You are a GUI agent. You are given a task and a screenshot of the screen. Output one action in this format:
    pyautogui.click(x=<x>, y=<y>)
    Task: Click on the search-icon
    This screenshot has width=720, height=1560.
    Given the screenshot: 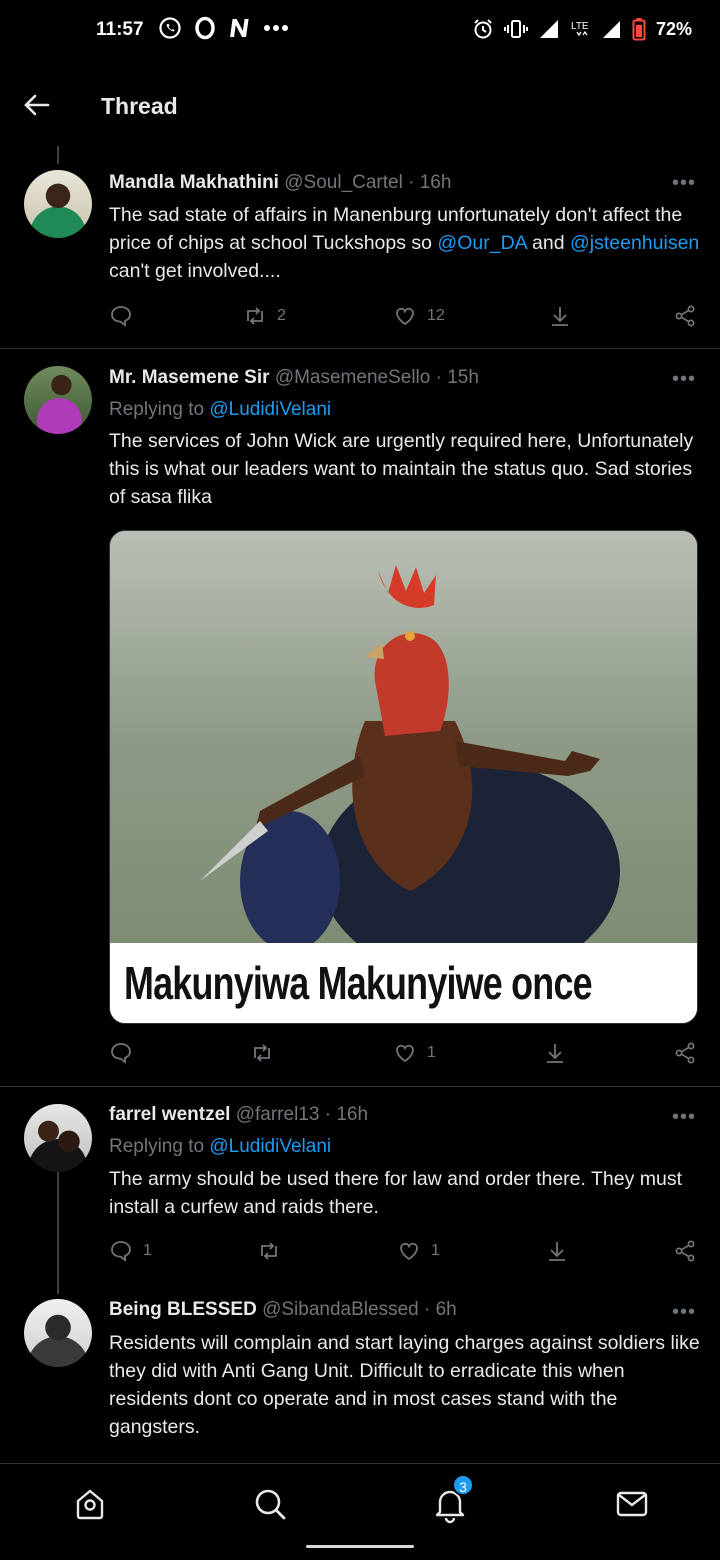 What is the action you would take?
    pyautogui.click(x=270, y=1504)
    